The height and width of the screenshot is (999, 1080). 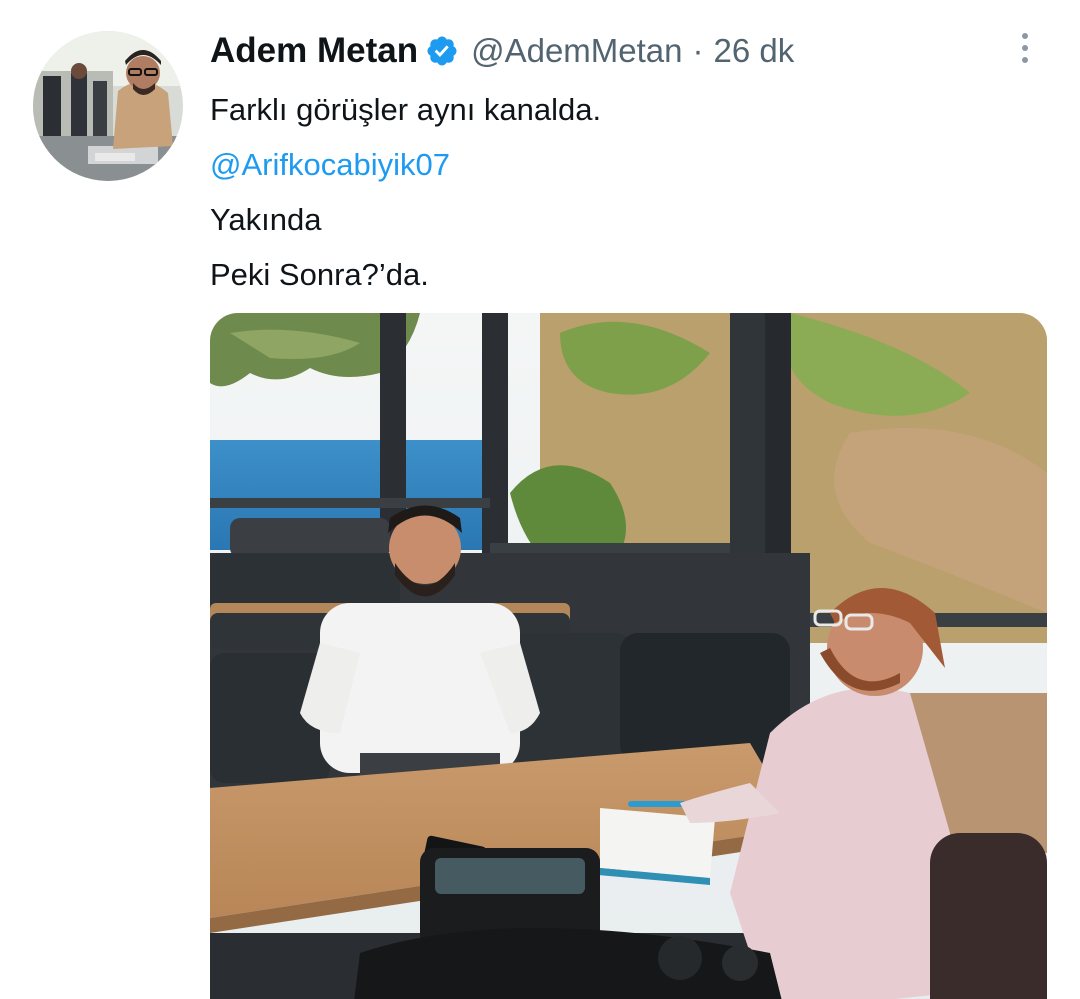 I want to click on tweet-header: Adem Metan @AdemMetan · 26 dk, so click(x=502, y=51).